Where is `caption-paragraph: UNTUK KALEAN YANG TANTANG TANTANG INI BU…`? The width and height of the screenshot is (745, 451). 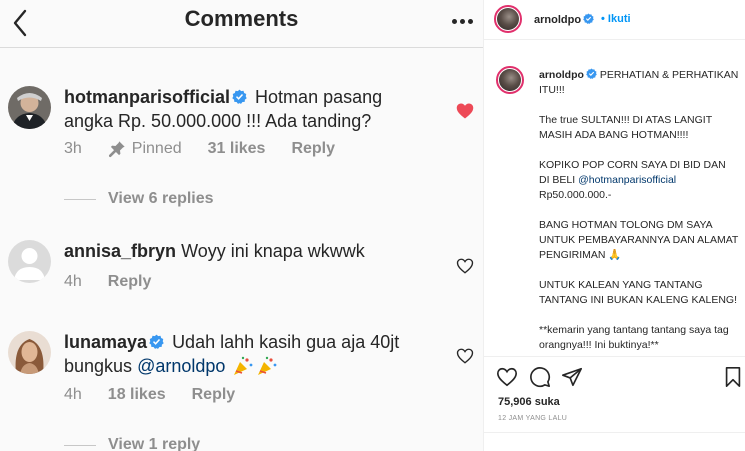 caption-paragraph: UNTUK KALEAN YANG TANTANG TANTANG INI BU… is located at coordinates (638, 292).